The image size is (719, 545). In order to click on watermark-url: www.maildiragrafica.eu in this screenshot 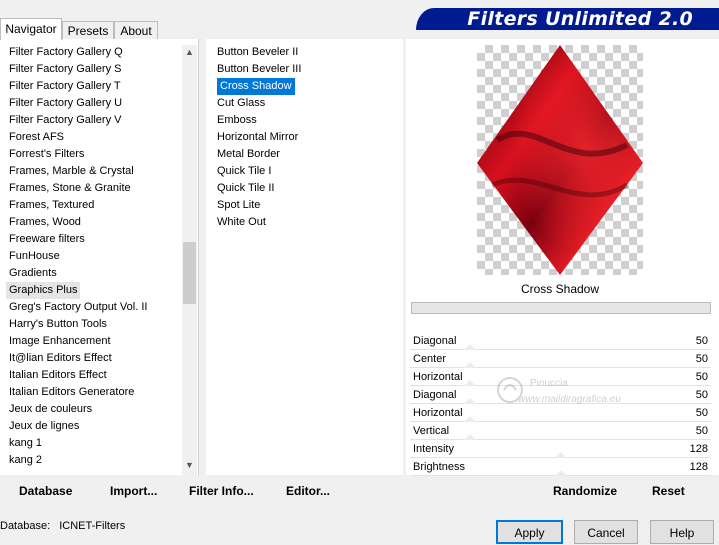, I will do `click(569, 399)`.